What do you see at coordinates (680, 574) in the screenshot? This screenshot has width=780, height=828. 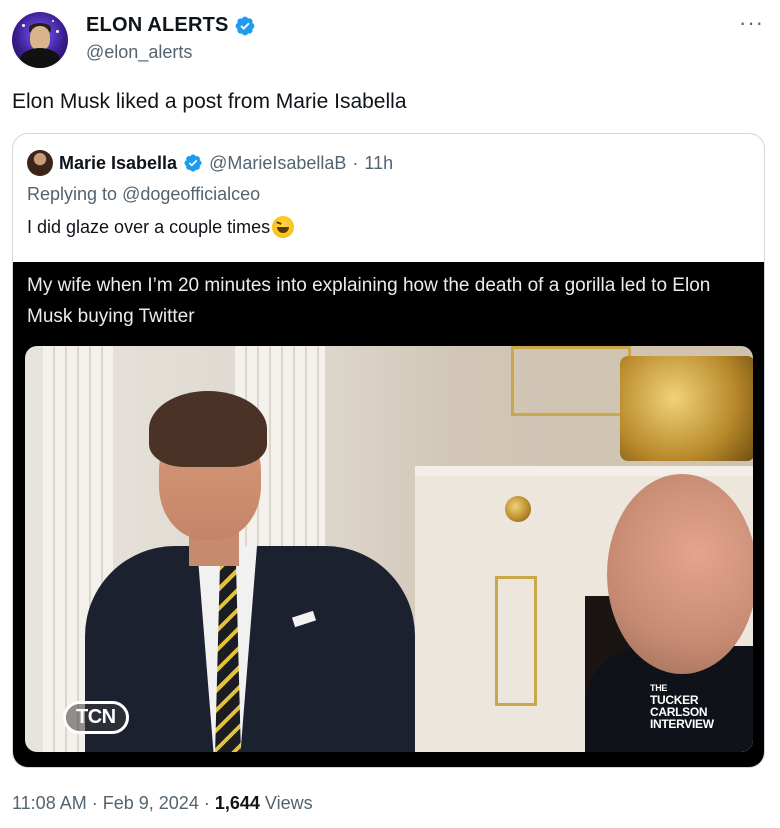 I see `guest-head` at bounding box center [680, 574].